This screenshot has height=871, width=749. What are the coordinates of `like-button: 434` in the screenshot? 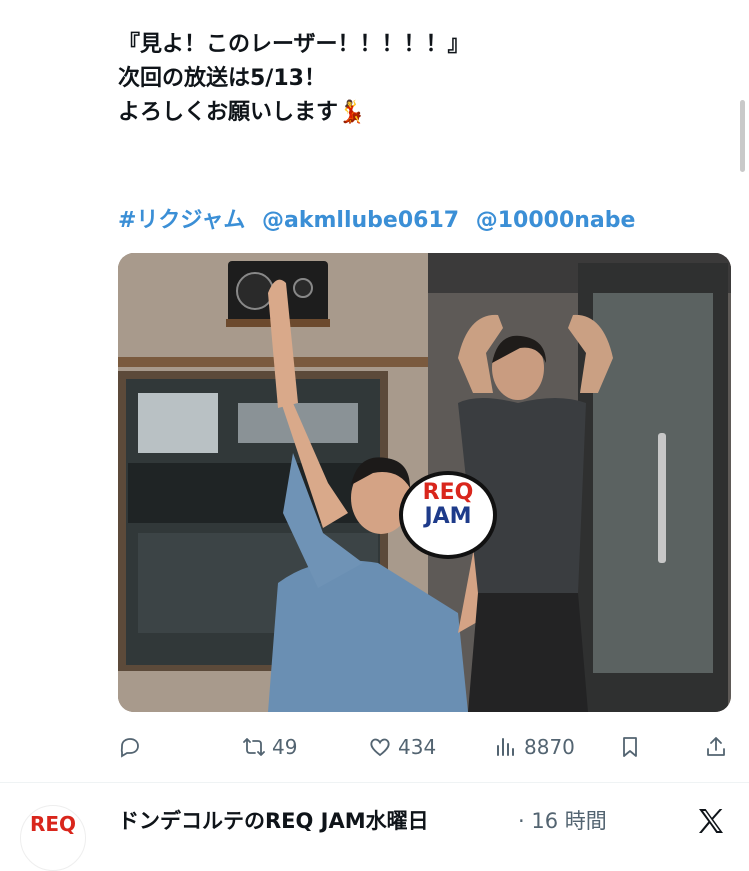 It's located at (402, 747).